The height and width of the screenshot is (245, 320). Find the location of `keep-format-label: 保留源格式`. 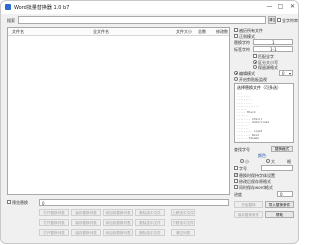

keep-format-label: 保留源格式 is located at coordinates (268, 67).